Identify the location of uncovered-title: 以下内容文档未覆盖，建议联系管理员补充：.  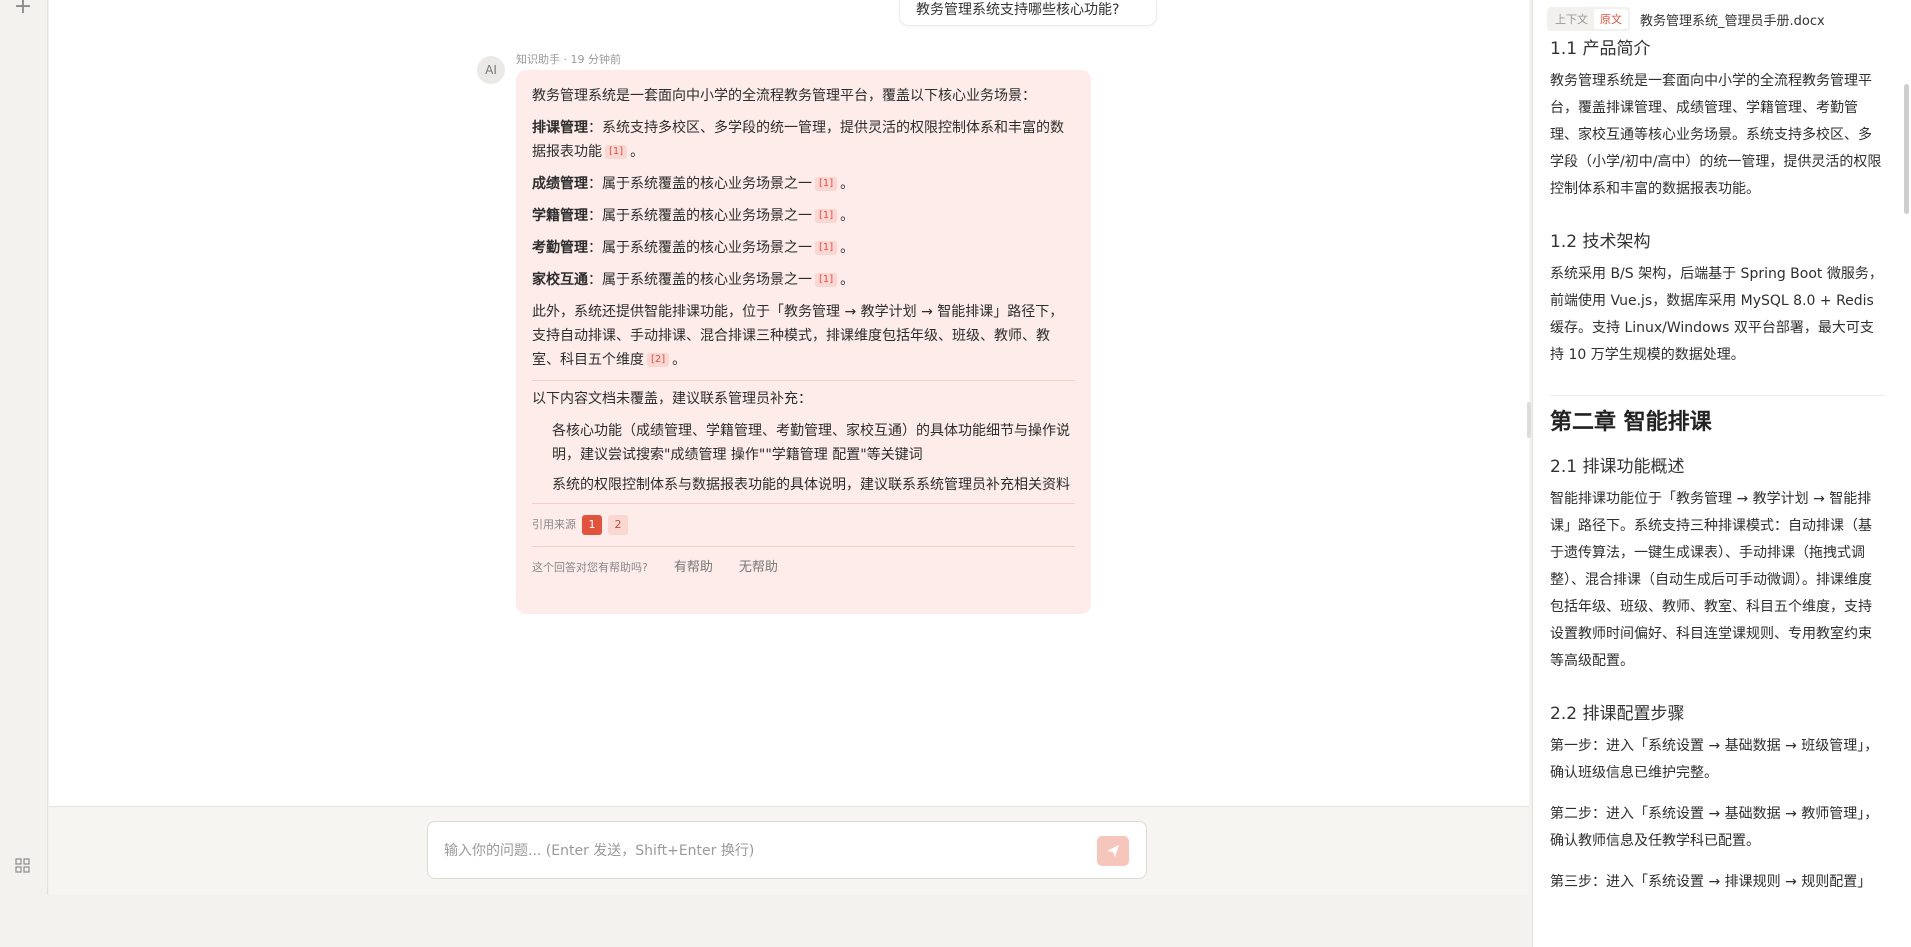
(672, 399).